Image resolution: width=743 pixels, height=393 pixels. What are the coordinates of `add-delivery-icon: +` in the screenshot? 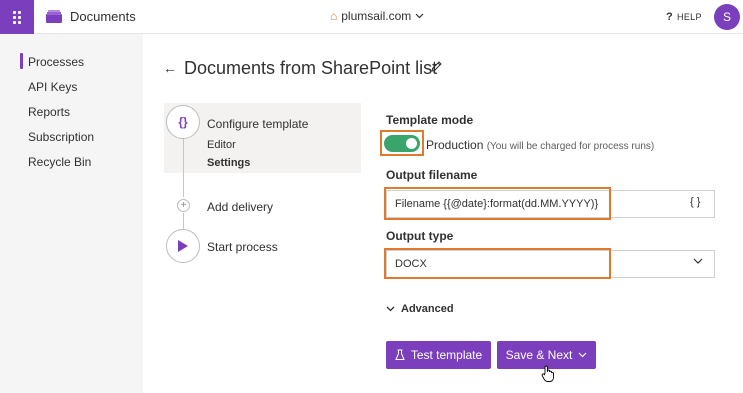 It's located at (183, 205).